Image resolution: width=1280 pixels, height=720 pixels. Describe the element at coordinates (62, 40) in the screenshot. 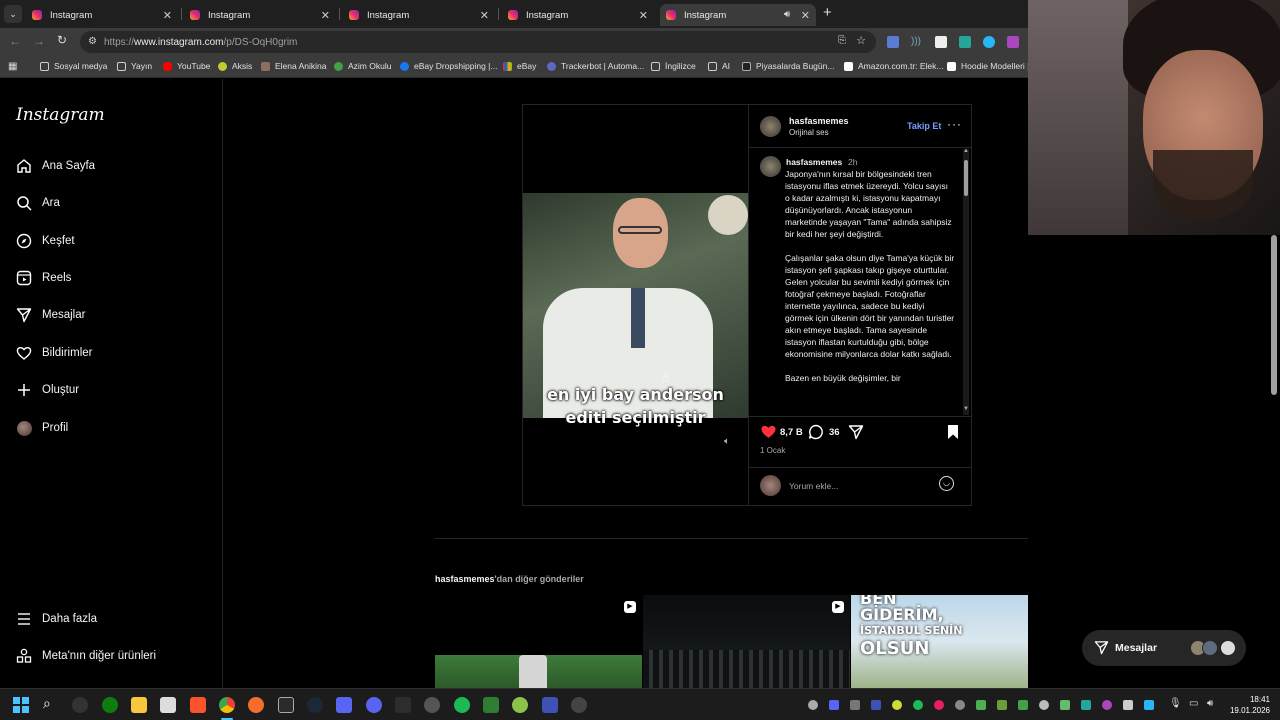

I see `reload-icon: ↻` at that location.